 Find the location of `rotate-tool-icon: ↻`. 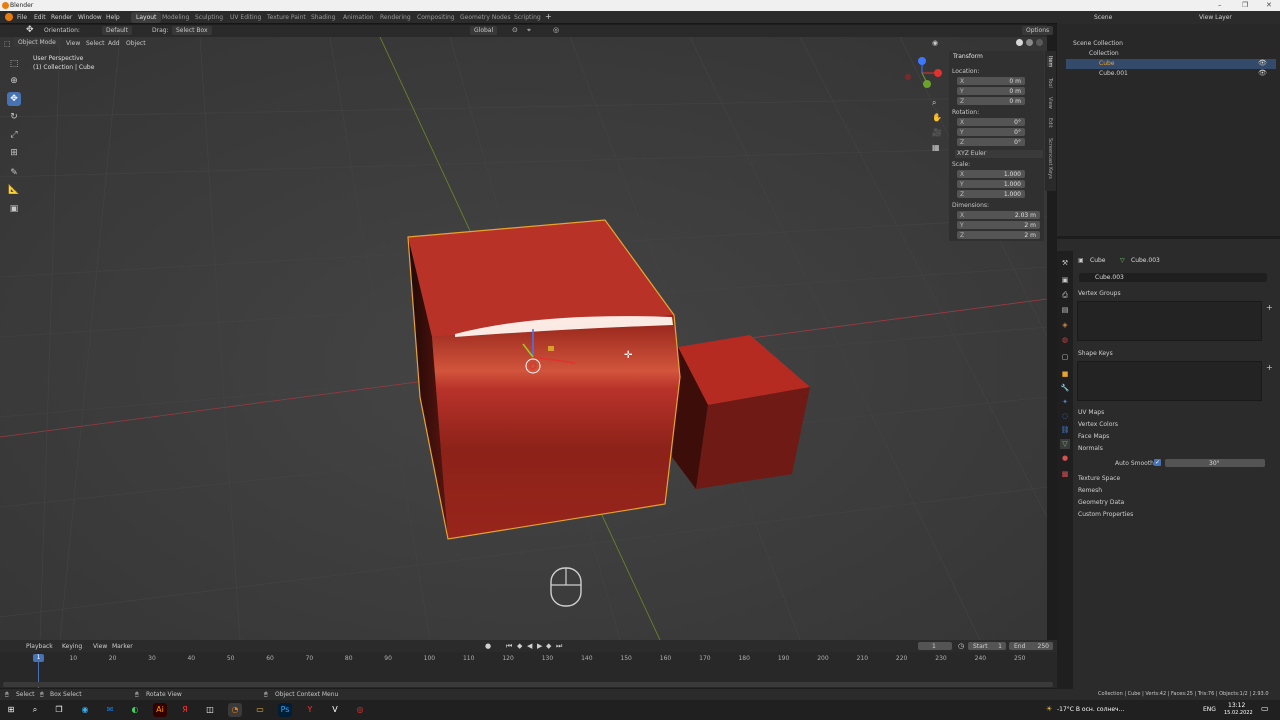

rotate-tool-icon: ↻ is located at coordinates (14, 117).